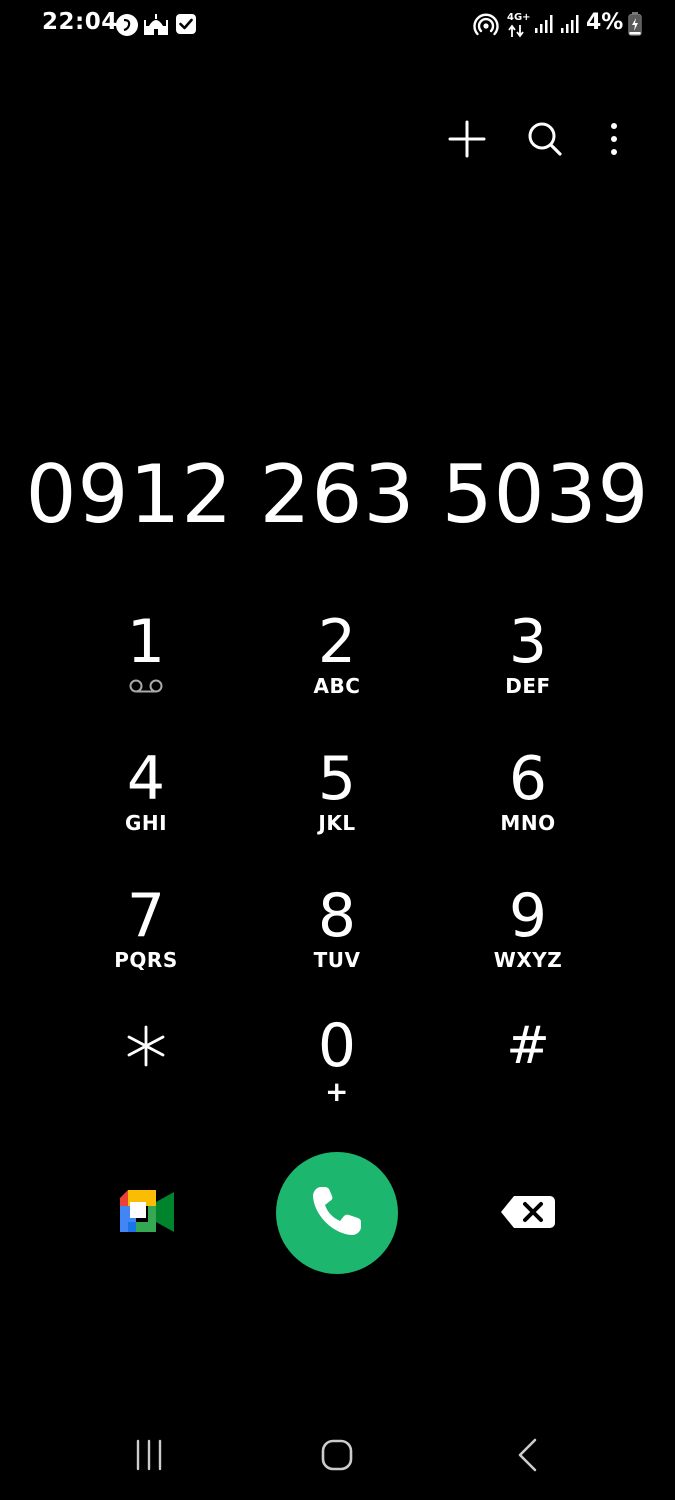 The width and height of the screenshot is (675, 1500). What do you see at coordinates (528, 1212) in the screenshot?
I see `backspace-button` at bounding box center [528, 1212].